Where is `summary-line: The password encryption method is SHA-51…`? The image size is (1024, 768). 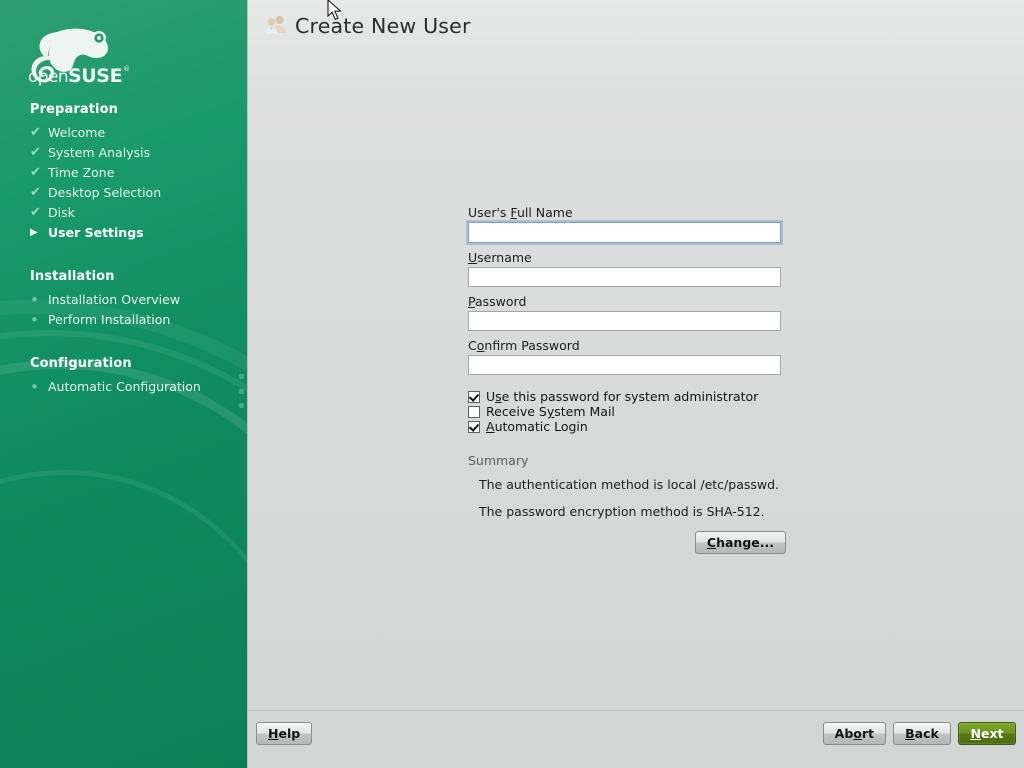 summary-line: The password encryption method is SHA-51… is located at coordinates (622, 511).